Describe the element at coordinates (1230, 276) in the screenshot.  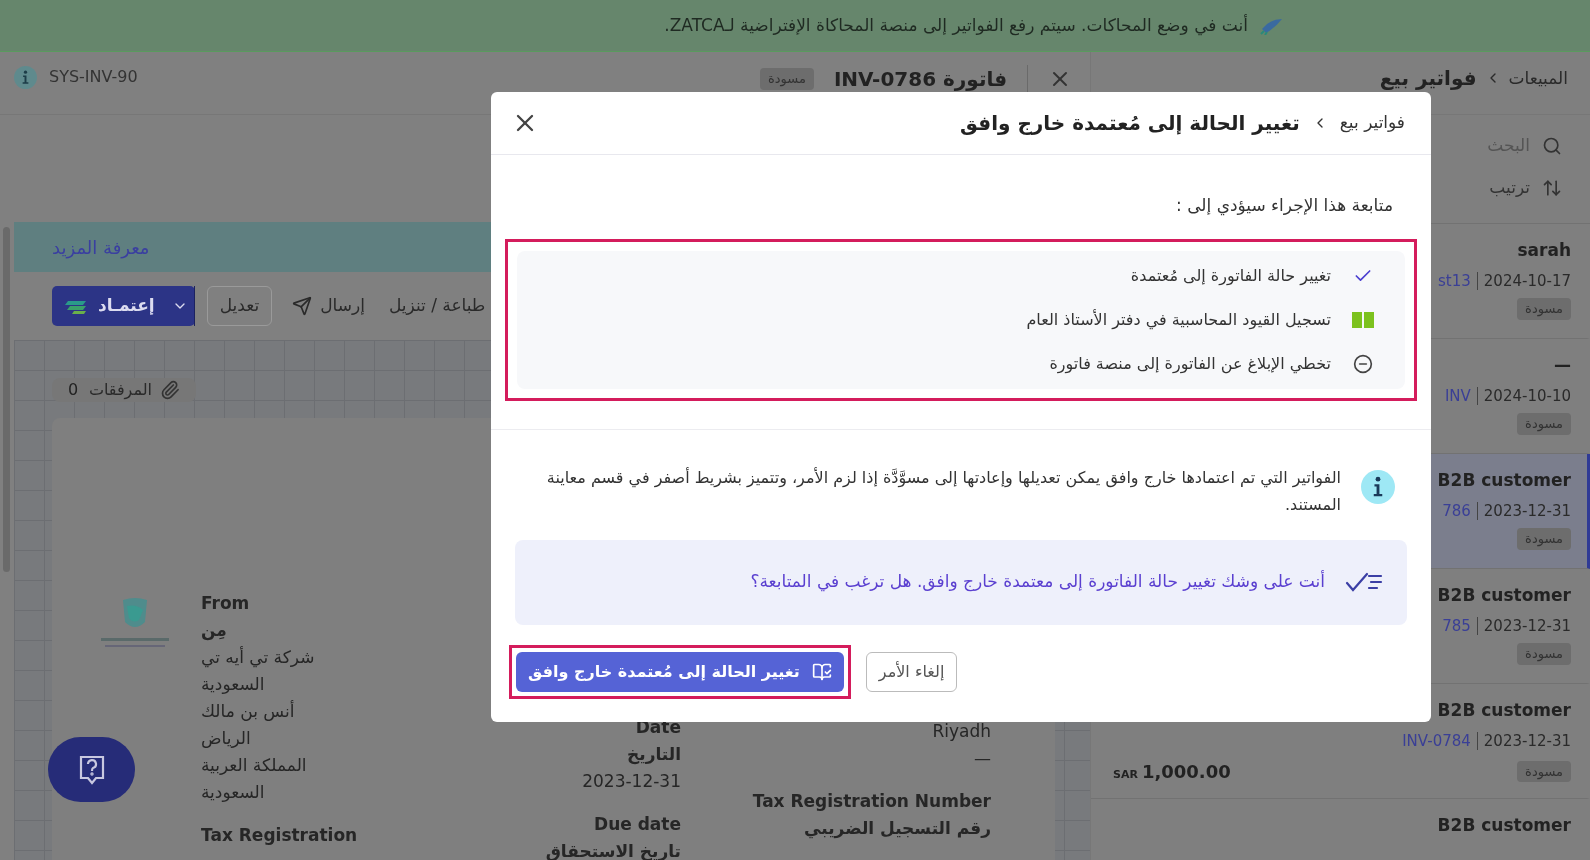
I see `effect-text: تغيير حالة الفاتورة إلى مُعتمدة` at that location.